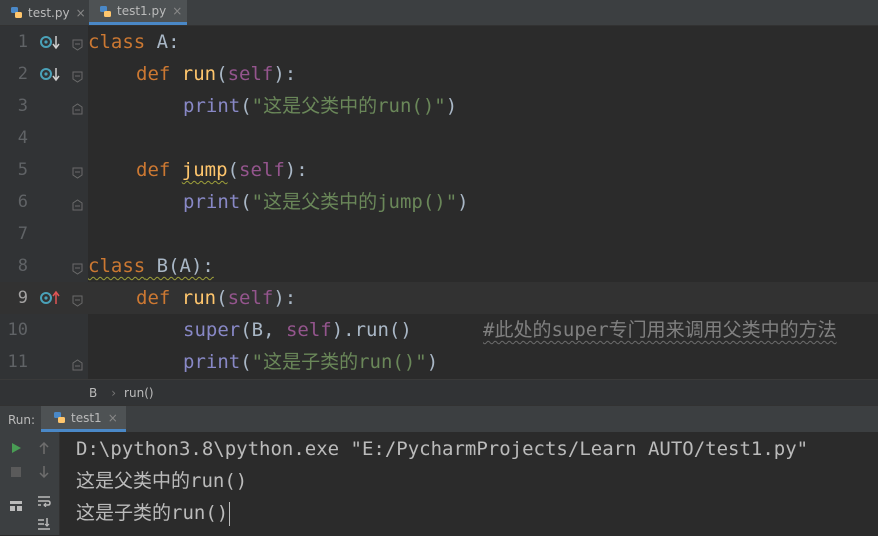  I want to click on run-label: Run:, so click(22, 420).